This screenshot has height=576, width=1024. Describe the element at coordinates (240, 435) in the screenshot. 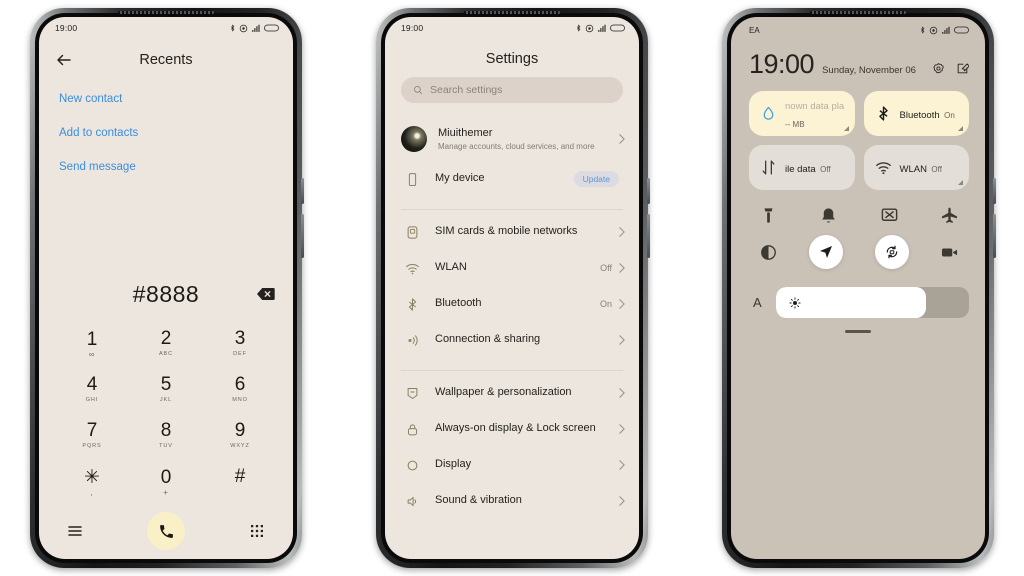

I see `dial-key-9: 9 WXYZ` at that location.